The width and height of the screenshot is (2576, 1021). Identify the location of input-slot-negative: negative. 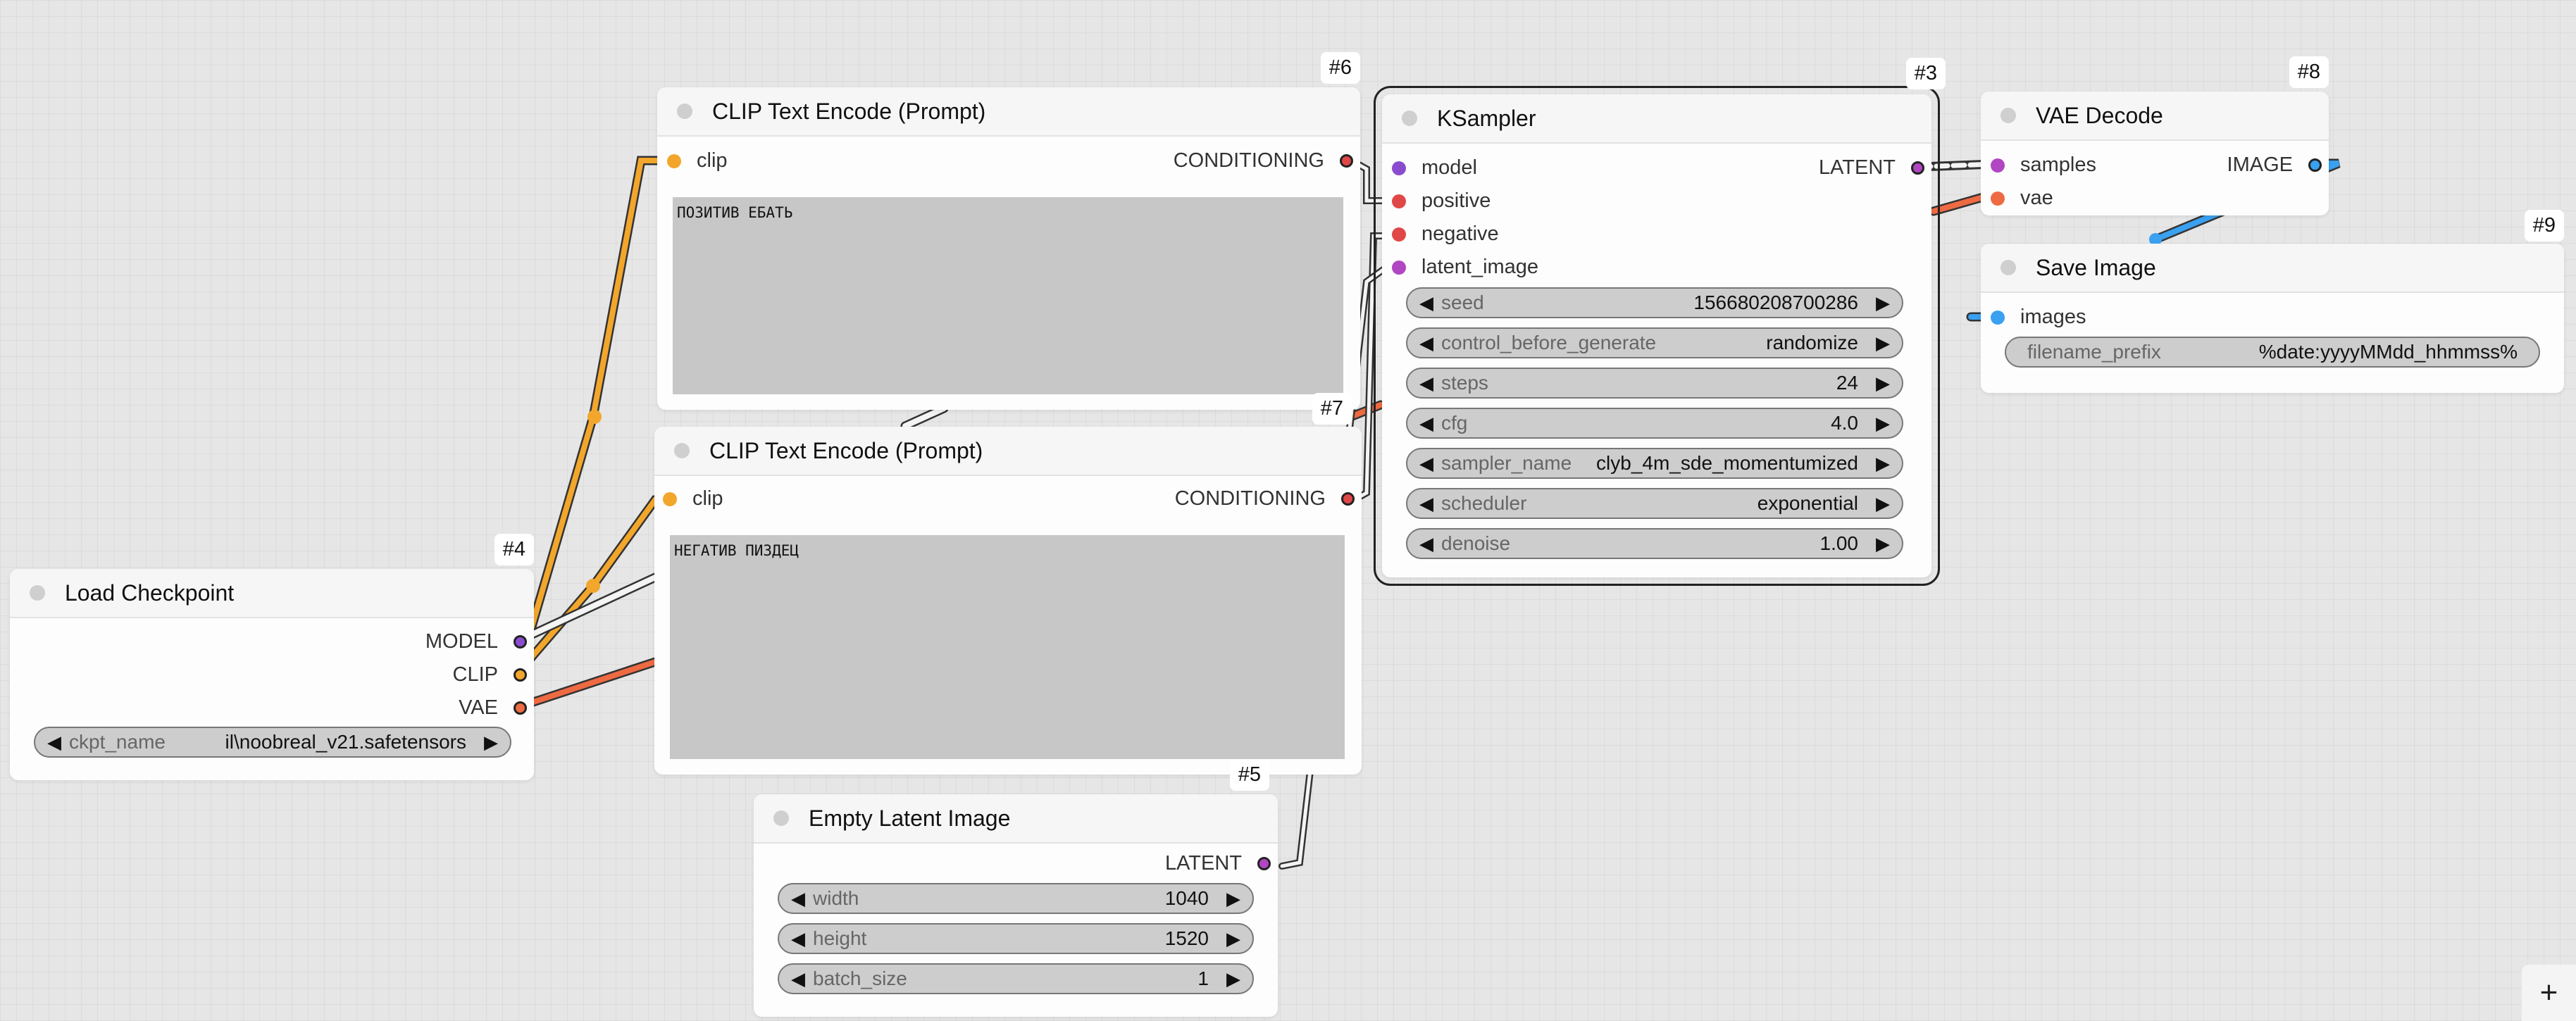
(1445, 234).